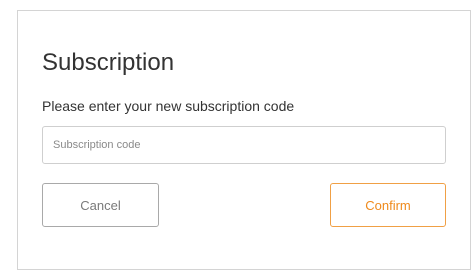 This screenshot has height=270, width=476. Describe the element at coordinates (100, 205) in the screenshot. I see `cancel-button: Cancel` at that location.